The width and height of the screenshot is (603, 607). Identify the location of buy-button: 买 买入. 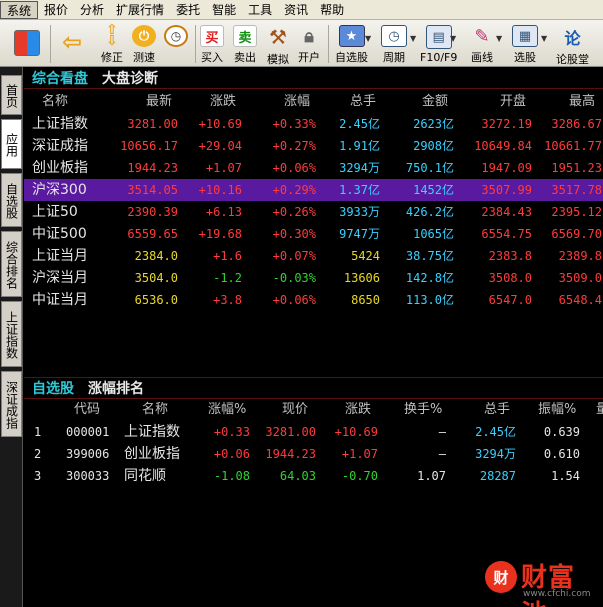
(212, 43).